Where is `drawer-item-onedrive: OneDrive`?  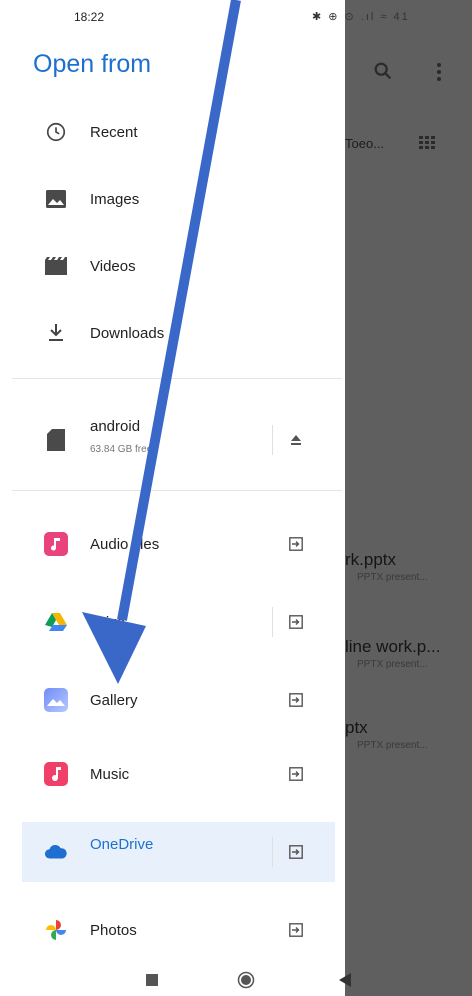
drawer-item-onedrive: OneDrive is located at coordinates (178, 852).